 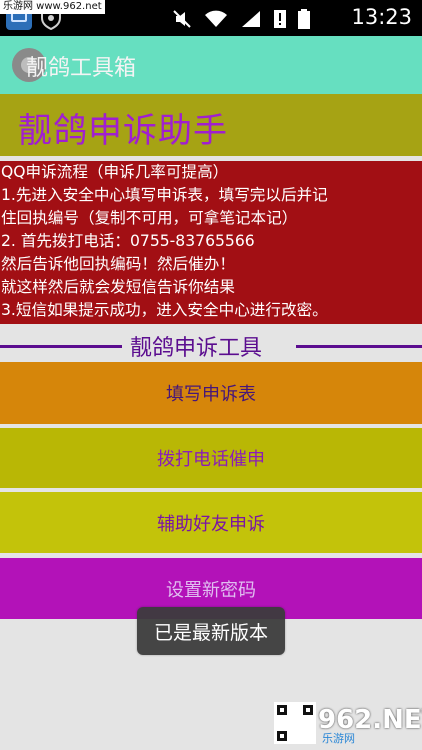 What do you see at coordinates (251, 21) in the screenshot?
I see `signal-icon` at bounding box center [251, 21].